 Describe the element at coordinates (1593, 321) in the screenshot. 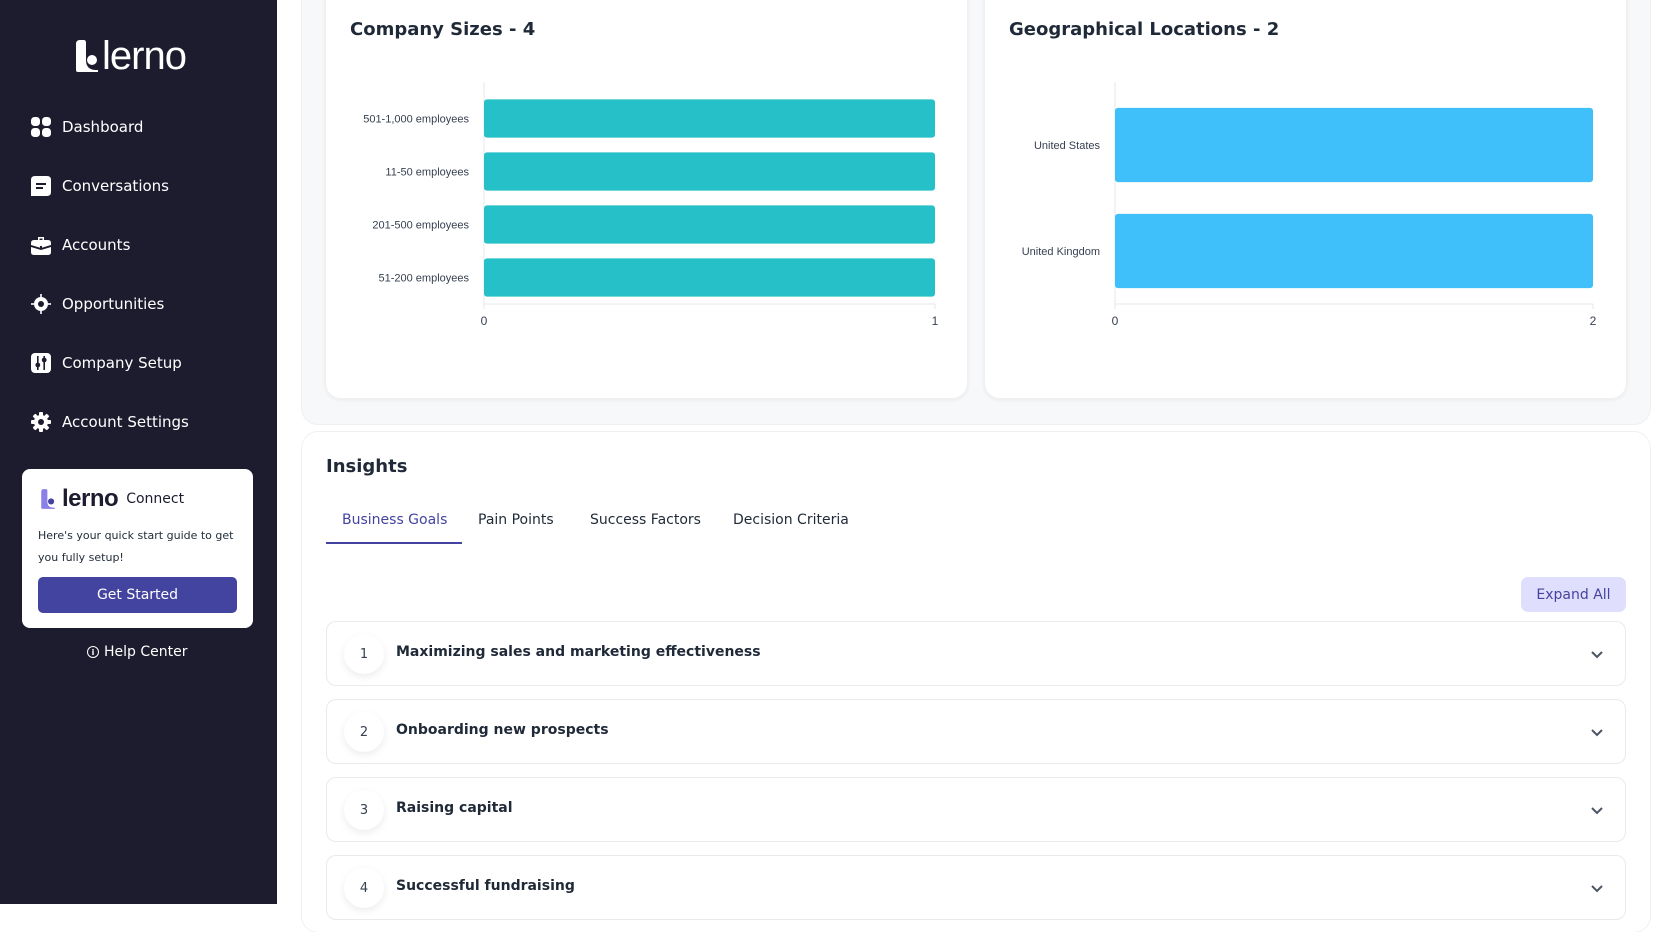

I see `x-tick-label: 2` at that location.